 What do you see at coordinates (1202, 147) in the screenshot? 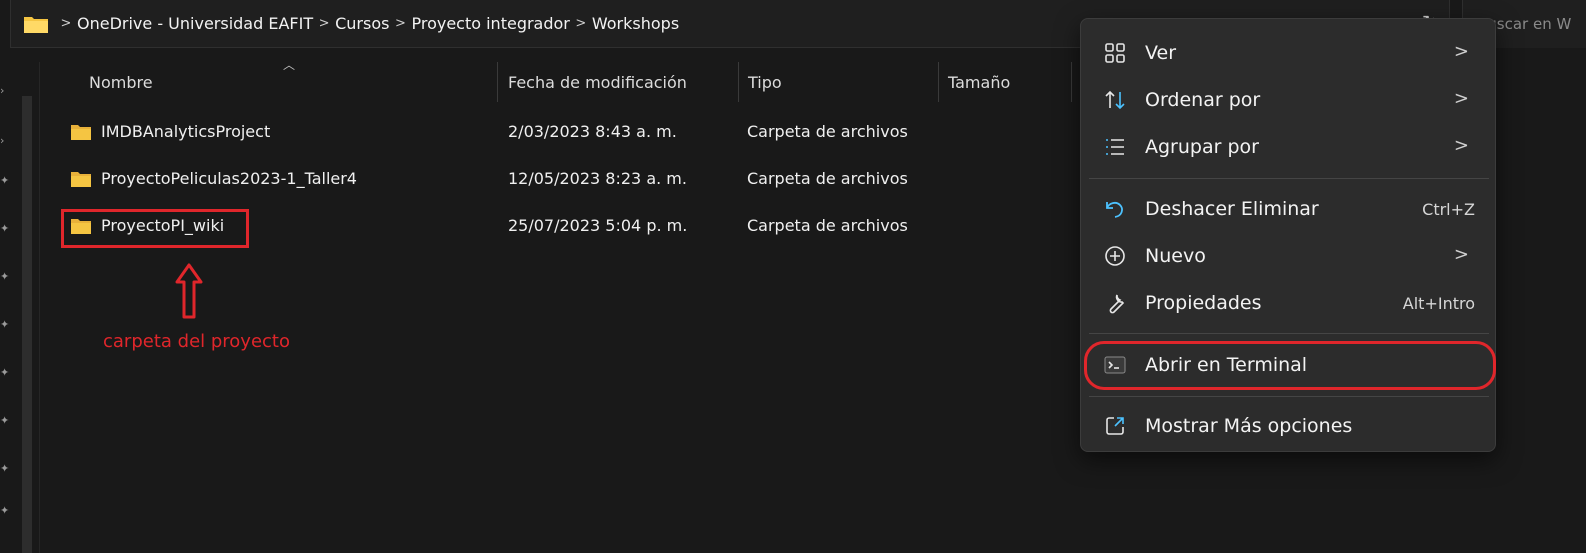
I see `menu-item-label: Agrupar por` at bounding box center [1202, 147].